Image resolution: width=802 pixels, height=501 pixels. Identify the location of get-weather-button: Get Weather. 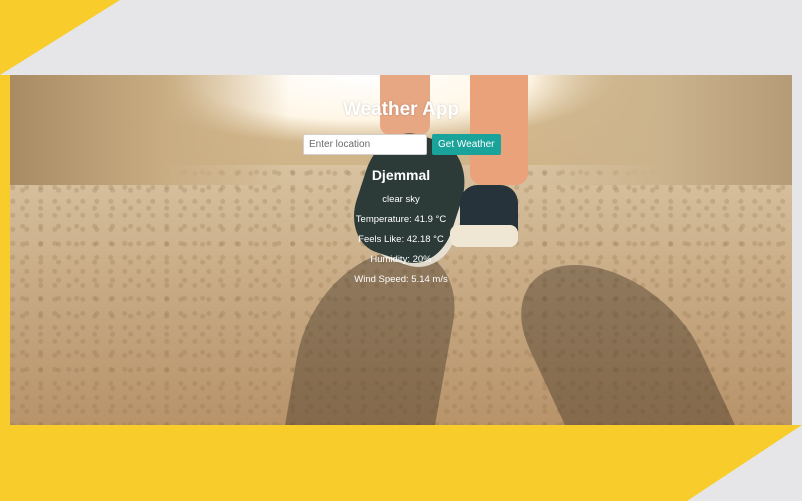
(466, 144).